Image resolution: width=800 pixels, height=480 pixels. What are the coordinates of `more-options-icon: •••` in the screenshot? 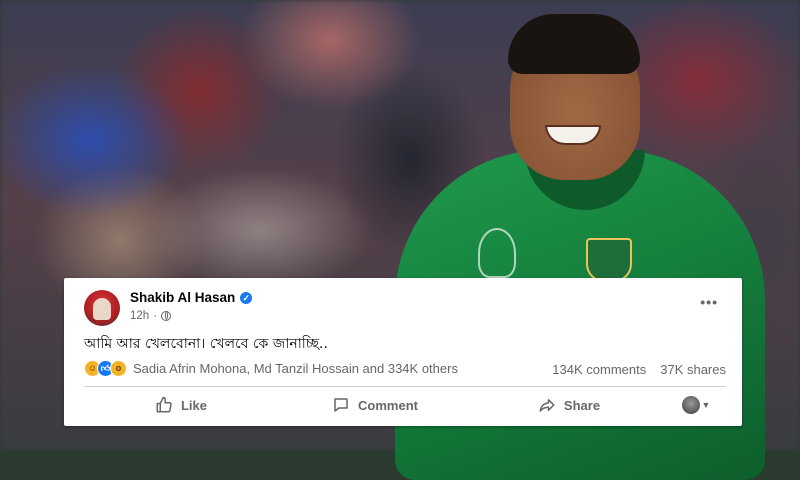 It's located at (709, 302).